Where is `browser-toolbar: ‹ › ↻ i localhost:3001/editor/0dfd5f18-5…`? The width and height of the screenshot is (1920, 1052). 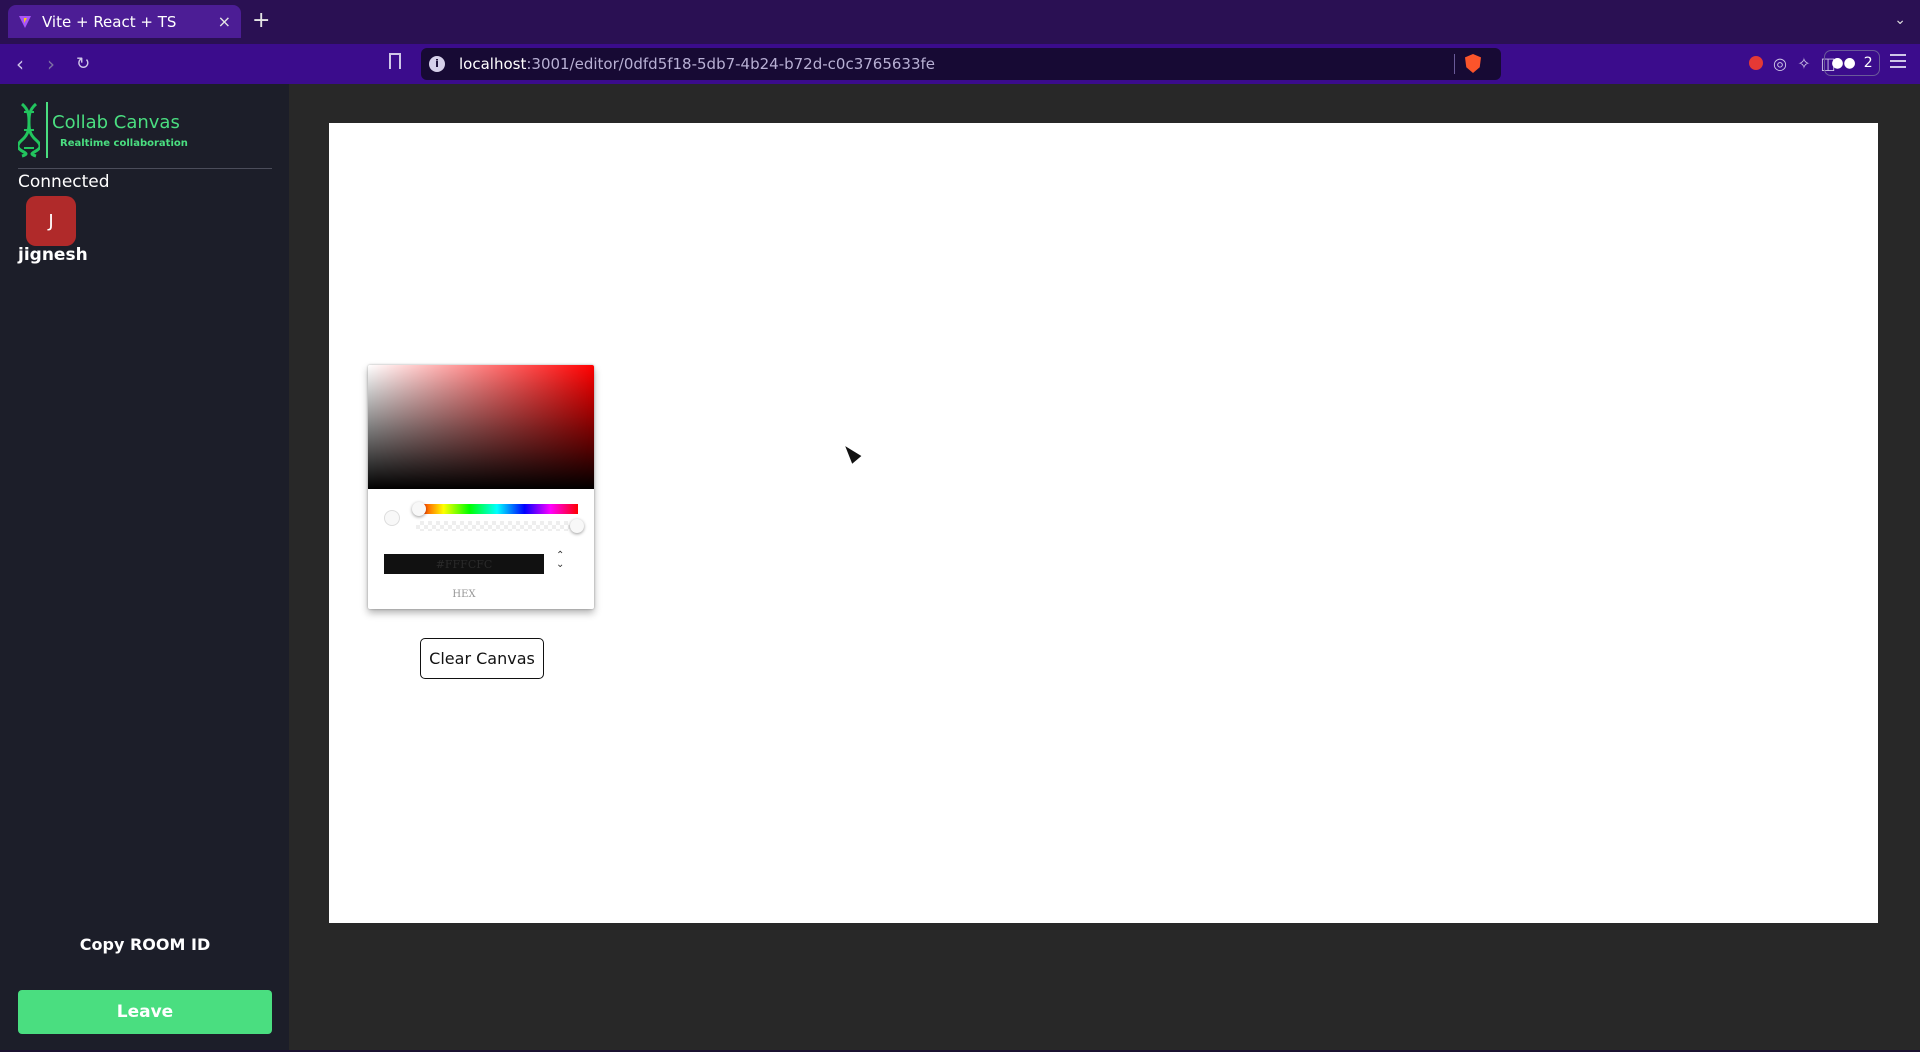 browser-toolbar: ‹ › ↻ i localhost:3001/editor/0dfd5f18-5… is located at coordinates (960, 64).